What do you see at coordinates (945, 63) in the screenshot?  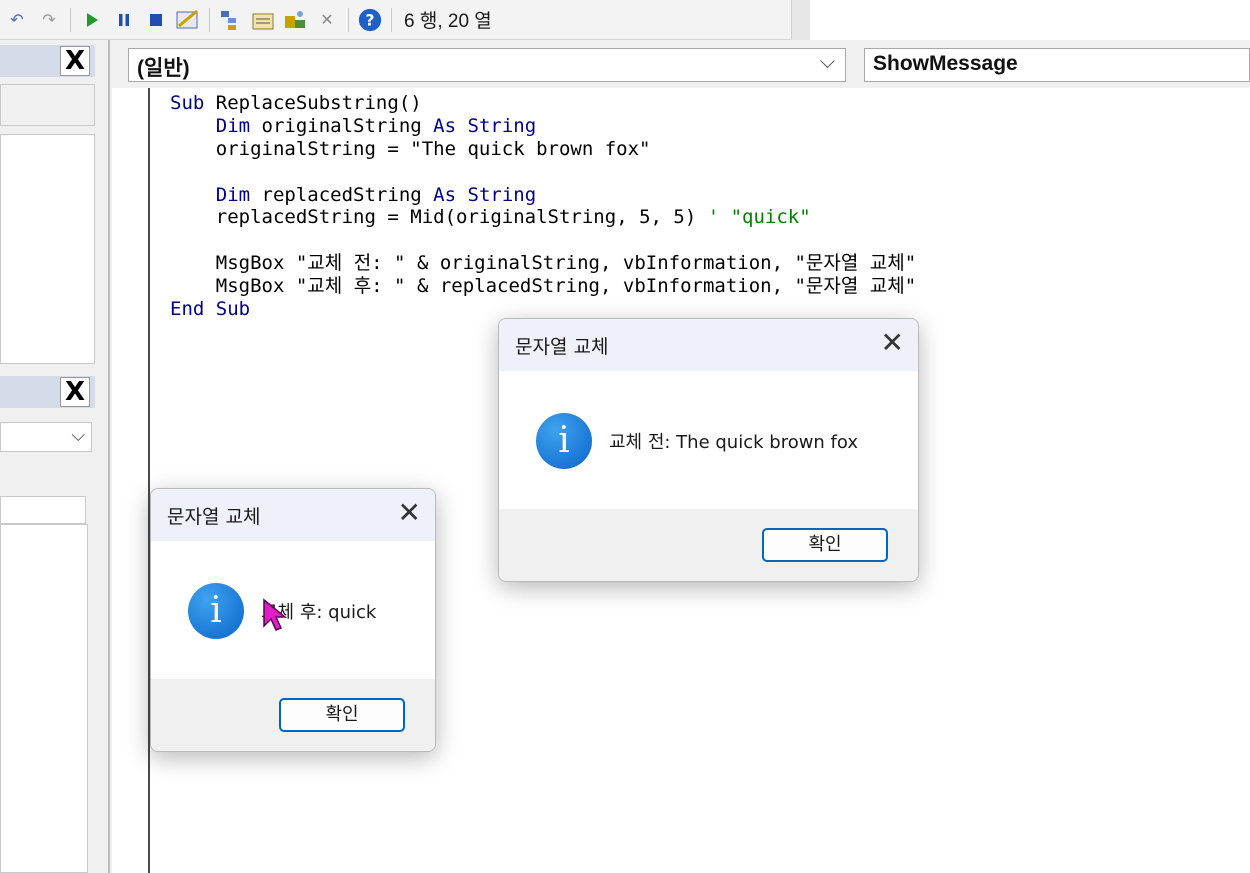 I see `procedure-combo-value: ShowMessage` at bounding box center [945, 63].